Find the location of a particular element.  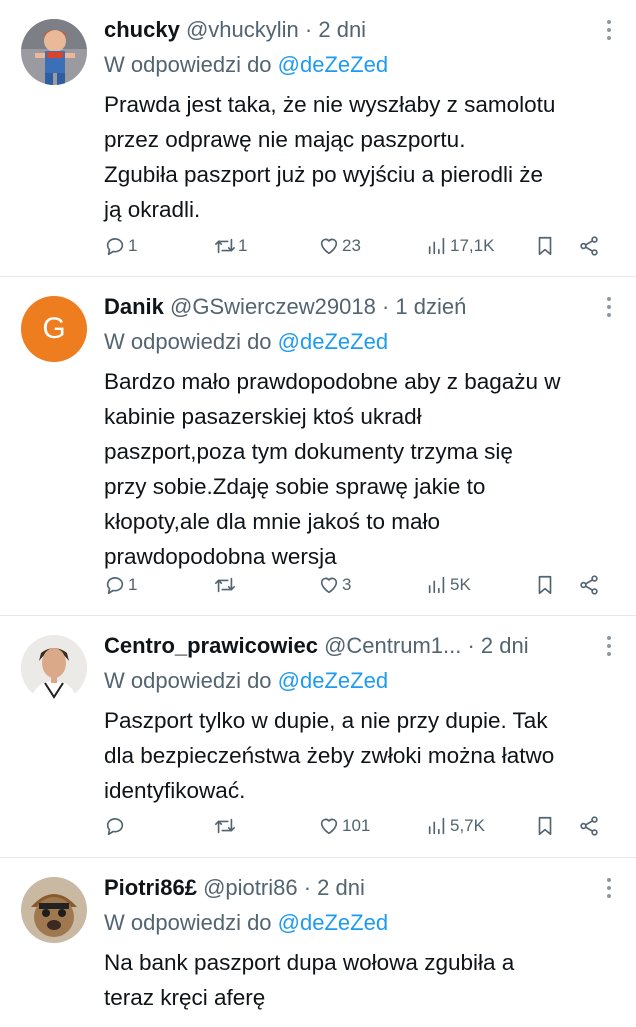

timestamp: 1 dzień is located at coordinates (430, 306).